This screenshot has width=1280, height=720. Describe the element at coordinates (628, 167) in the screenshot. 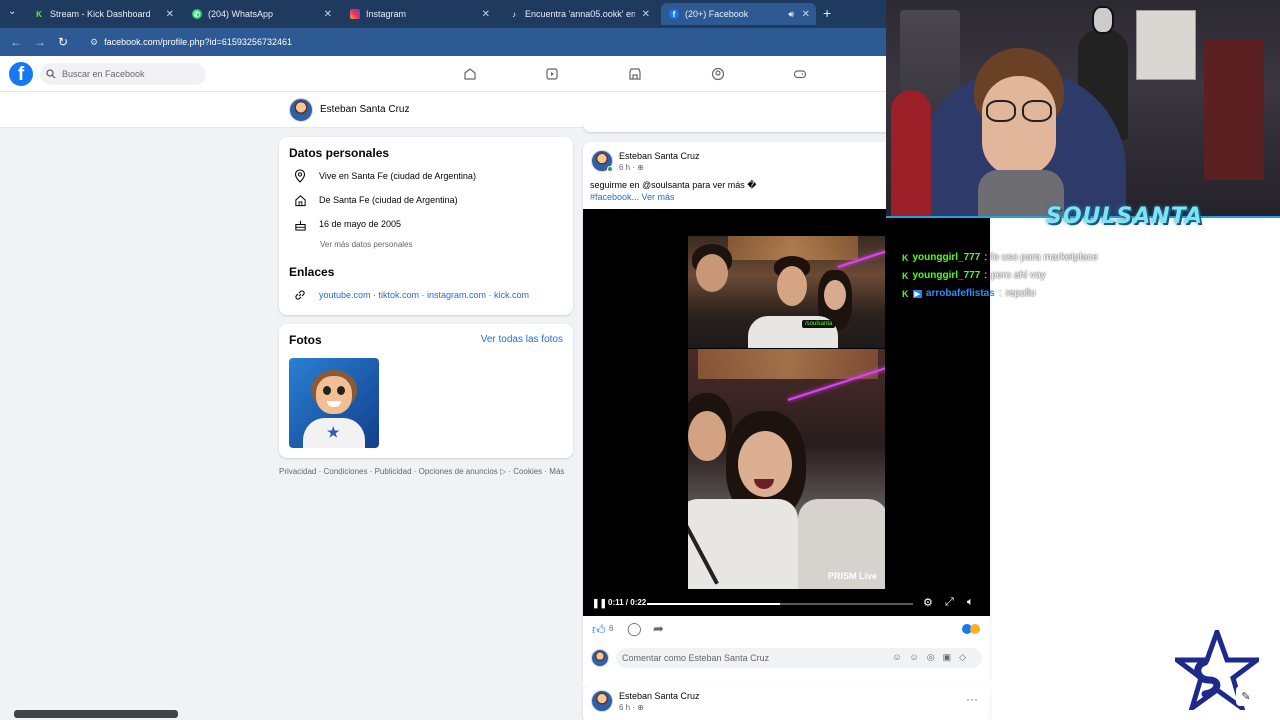

I see `post-time-text: 6 h ·` at that location.